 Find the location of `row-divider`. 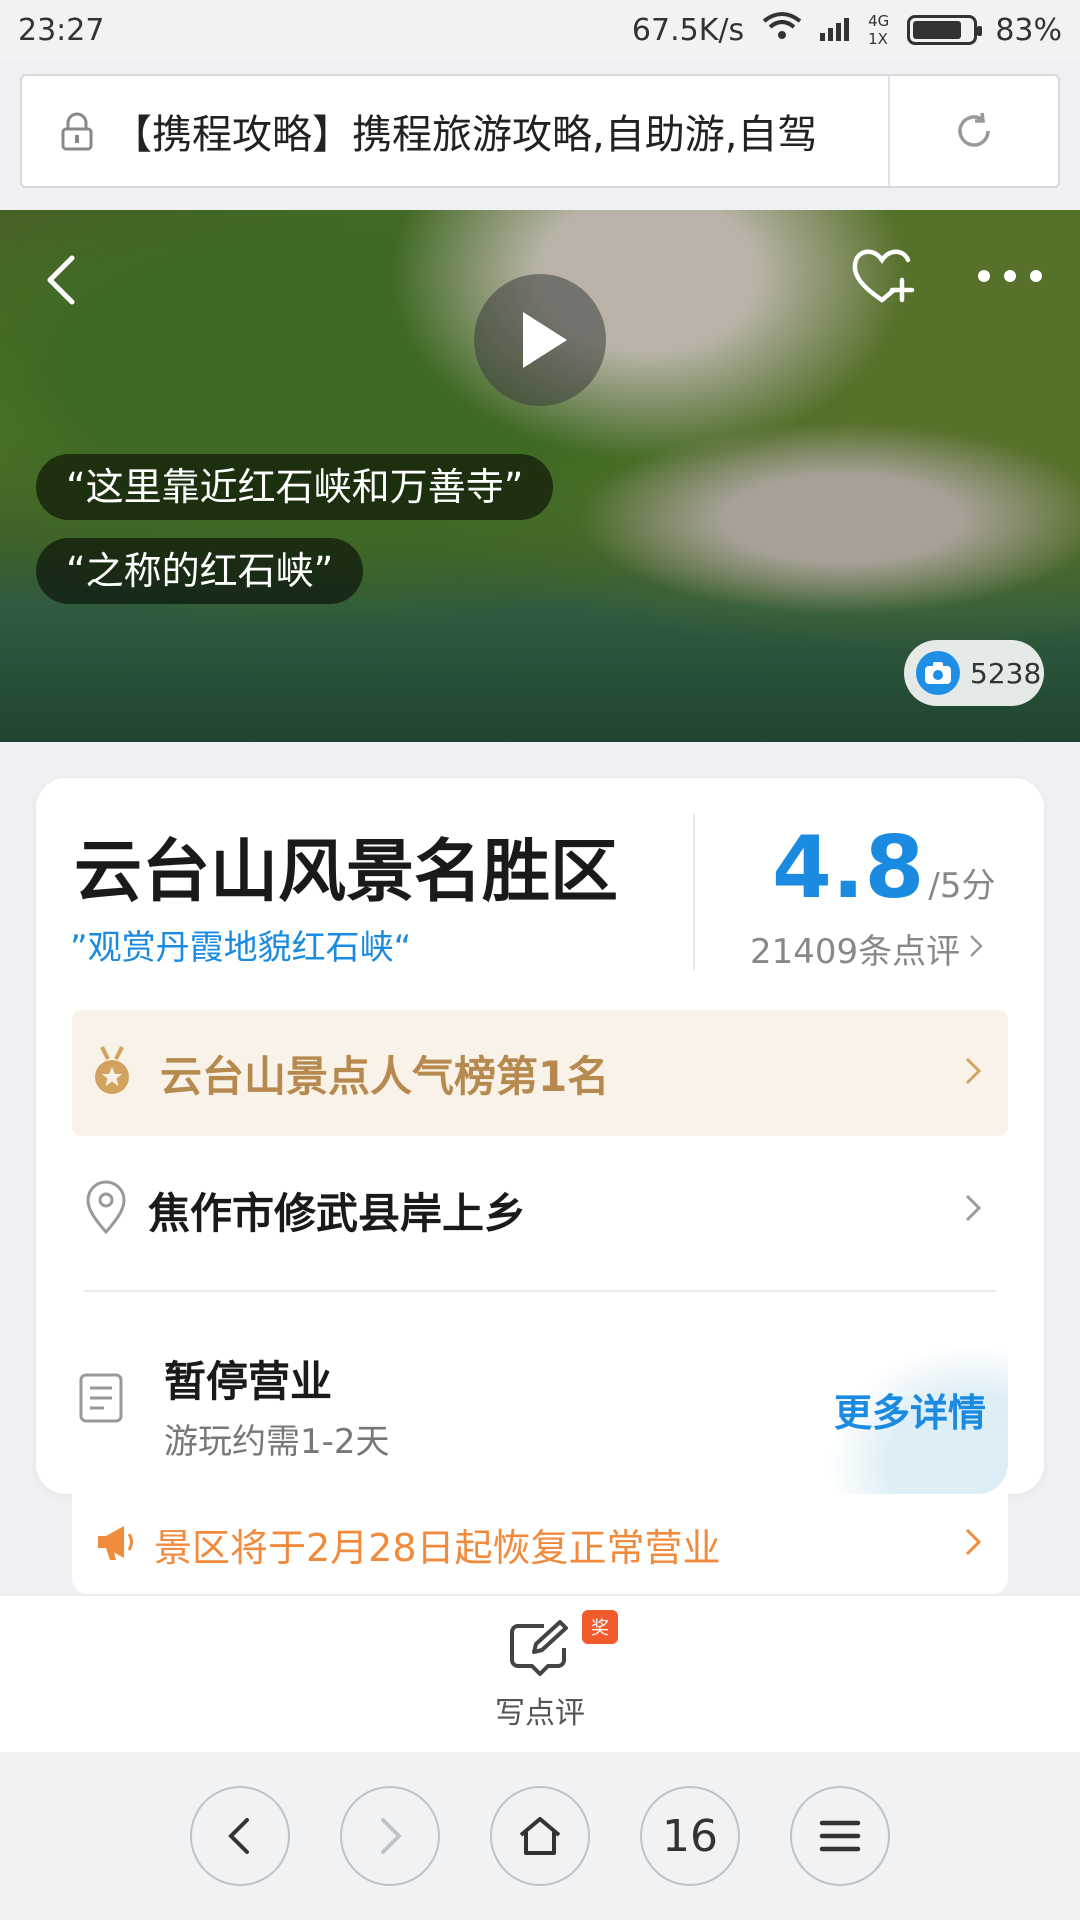

row-divider is located at coordinates (540, 1291).